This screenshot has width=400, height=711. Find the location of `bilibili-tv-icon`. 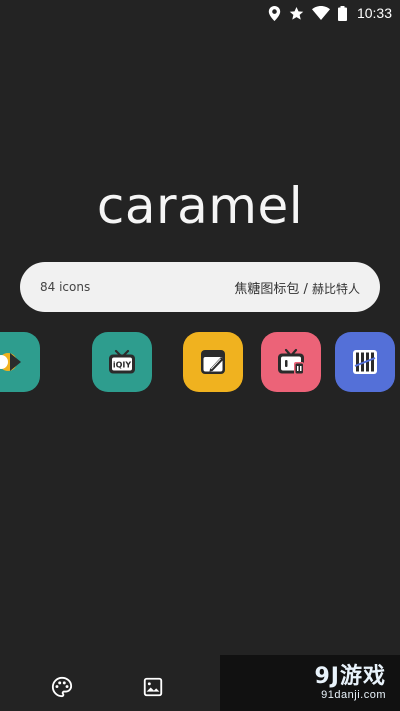

bilibili-tv-icon is located at coordinates (291, 362).